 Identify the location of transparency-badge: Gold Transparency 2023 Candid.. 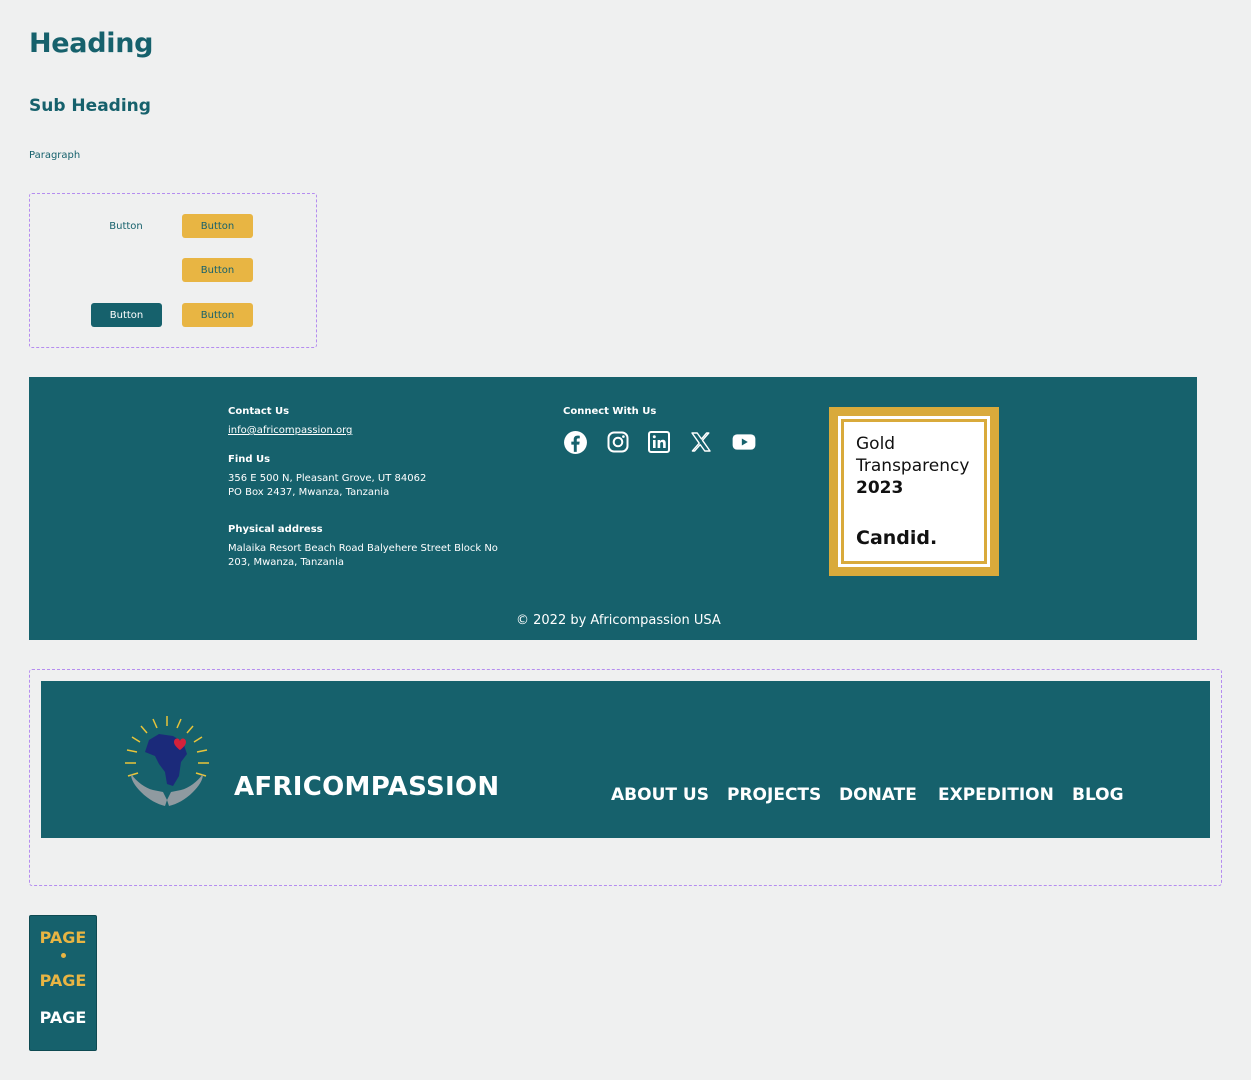
(914, 491).